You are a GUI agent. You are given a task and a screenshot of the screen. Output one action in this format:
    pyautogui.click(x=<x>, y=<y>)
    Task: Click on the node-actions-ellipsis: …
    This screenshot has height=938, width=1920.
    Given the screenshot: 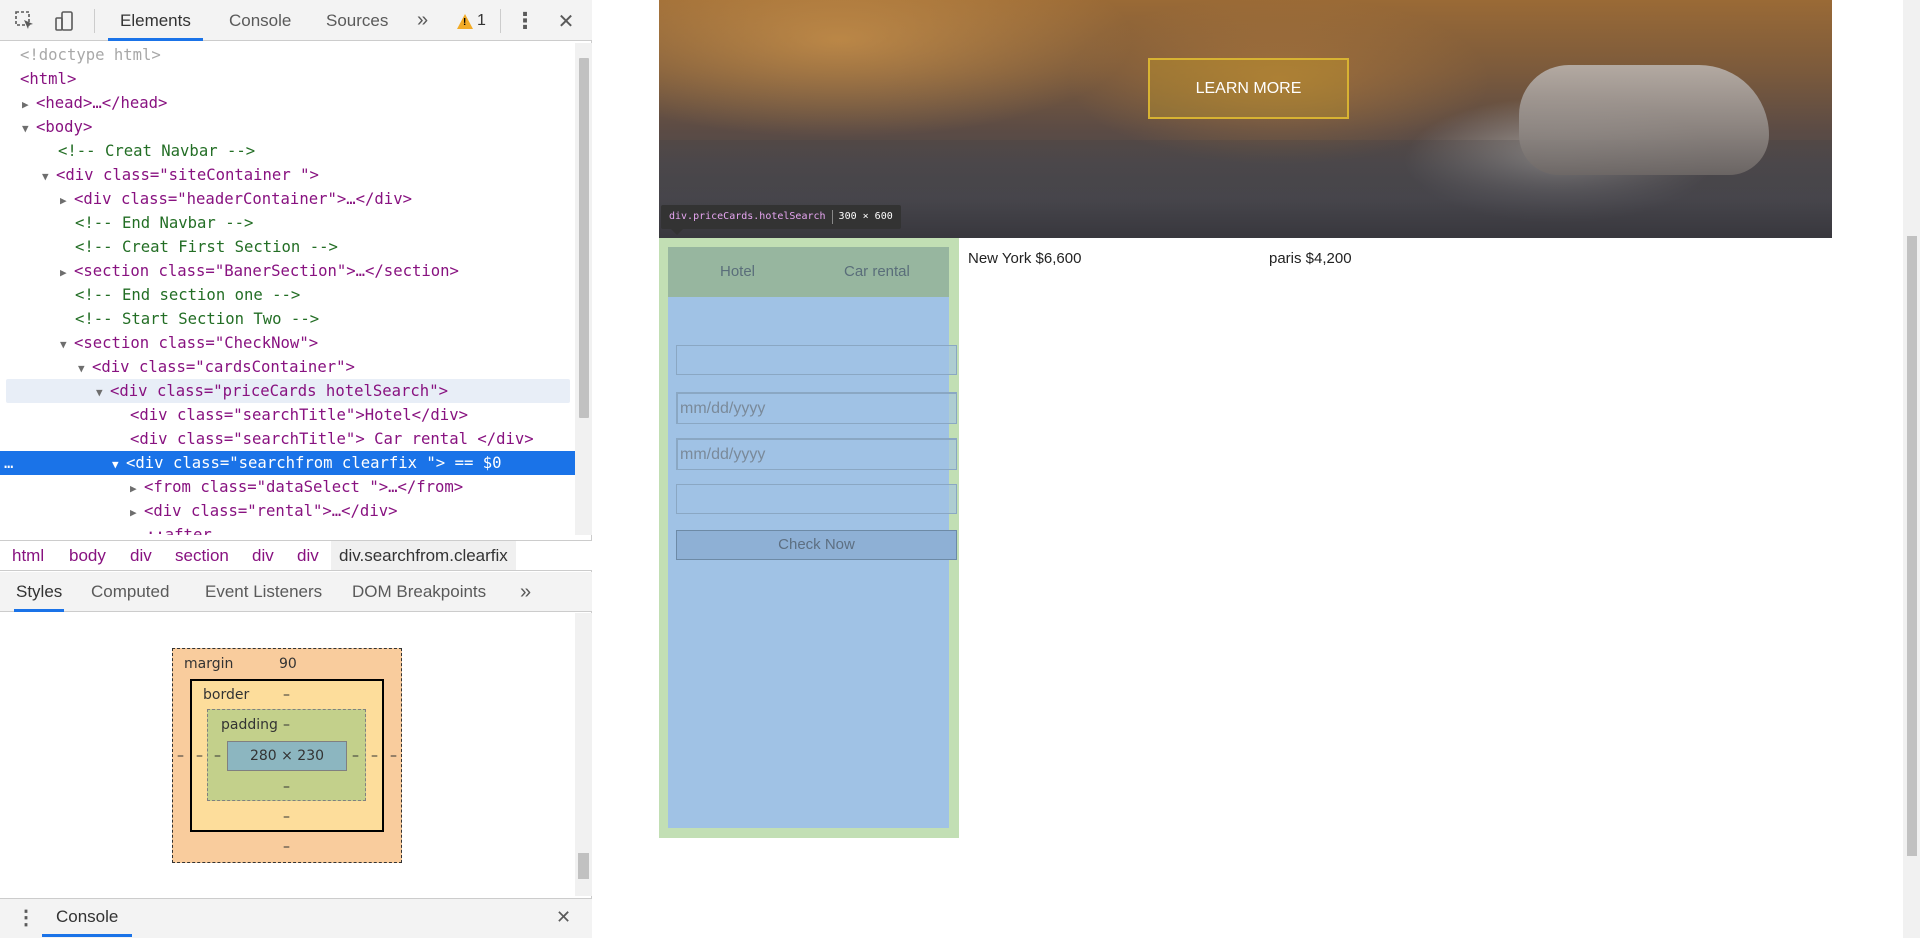 What is the action you would take?
    pyautogui.click(x=59, y=463)
    